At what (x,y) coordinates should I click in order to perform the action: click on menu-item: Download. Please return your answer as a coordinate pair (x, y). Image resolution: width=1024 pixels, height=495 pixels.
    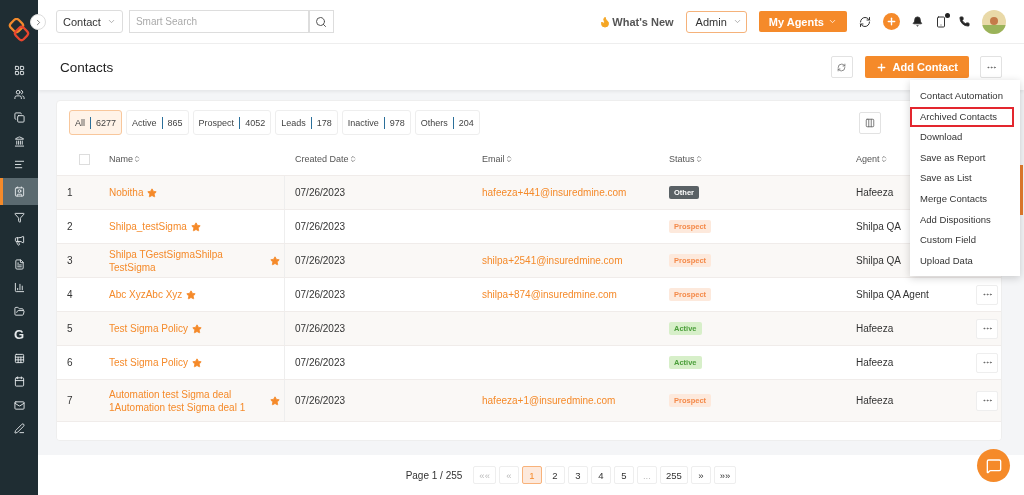
    Looking at the image, I should click on (962, 137).